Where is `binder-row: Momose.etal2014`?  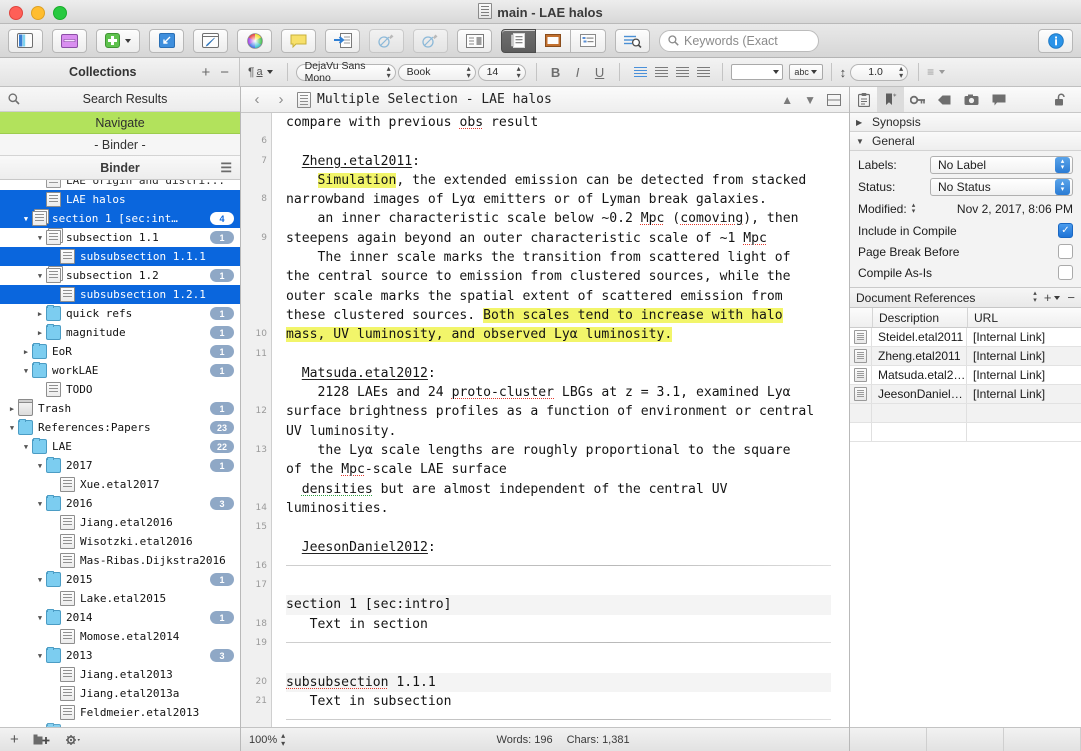
binder-row: Momose.etal2014 is located at coordinates (120, 636).